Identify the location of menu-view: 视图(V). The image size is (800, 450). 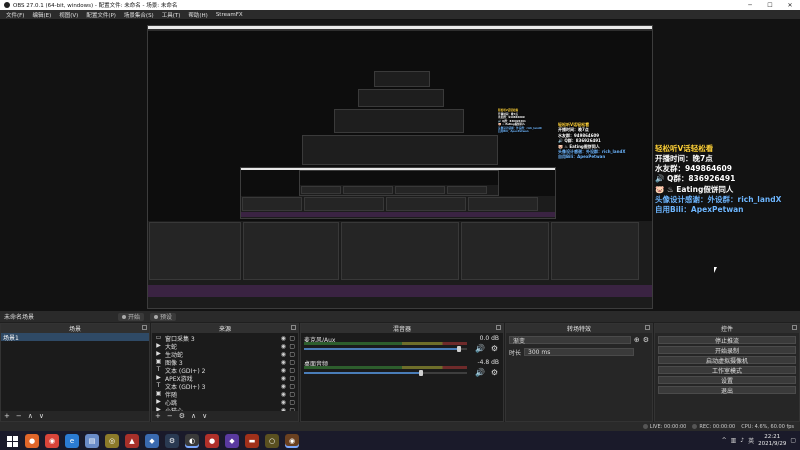
(68, 15).